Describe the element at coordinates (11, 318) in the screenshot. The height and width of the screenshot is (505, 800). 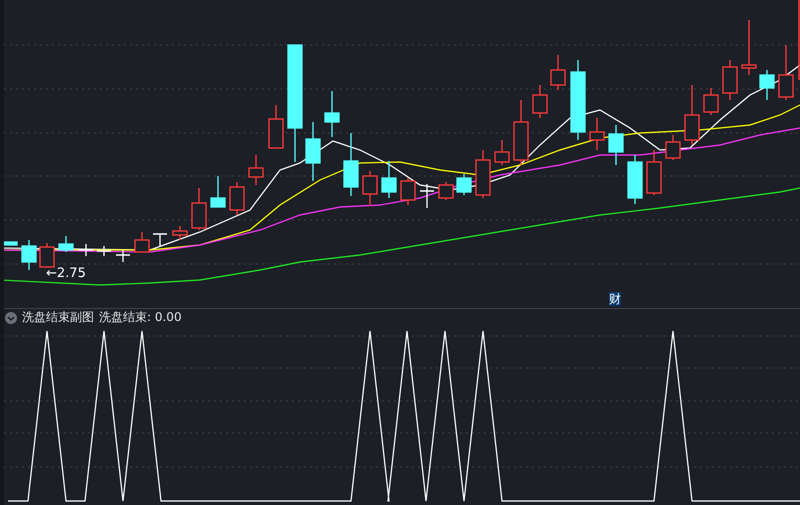
I see `collapse-icon` at that location.